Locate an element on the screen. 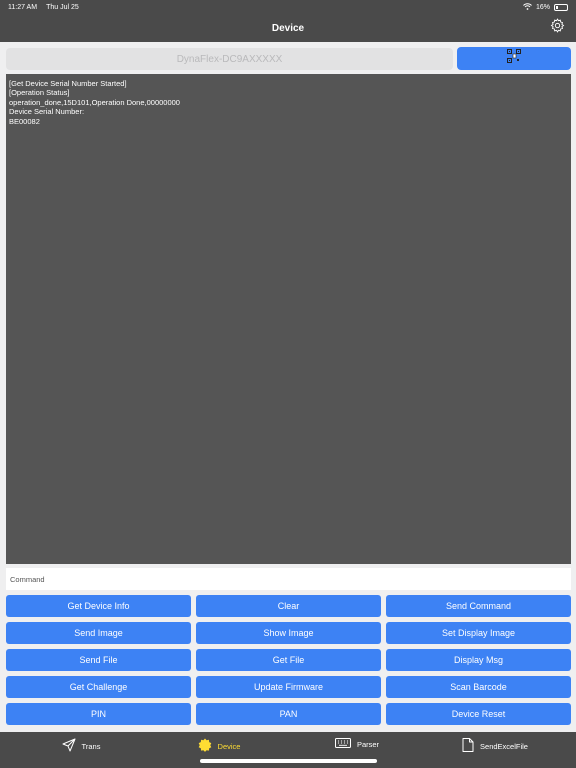  tab-trans: Trans is located at coordinates (81, 746).